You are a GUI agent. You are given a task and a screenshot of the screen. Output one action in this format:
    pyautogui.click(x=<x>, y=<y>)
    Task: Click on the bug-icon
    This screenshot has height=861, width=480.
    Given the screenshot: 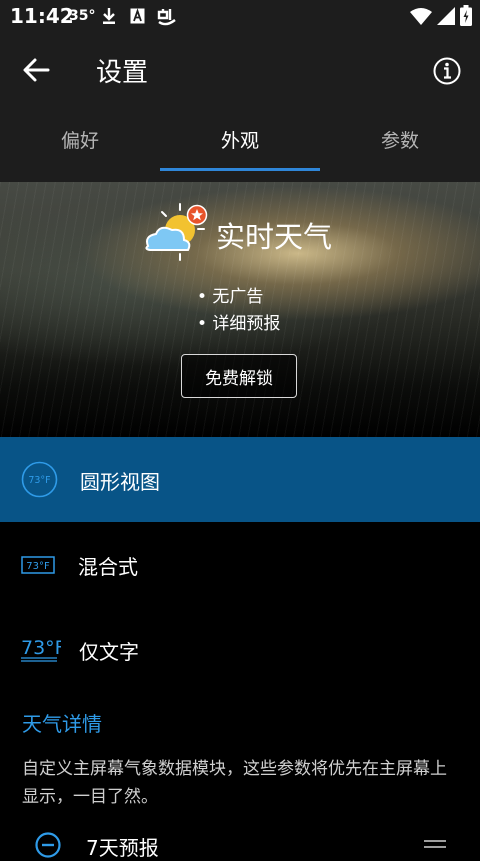 What is the action you would take?
    pyautogui.click(x=166, y=17)
    